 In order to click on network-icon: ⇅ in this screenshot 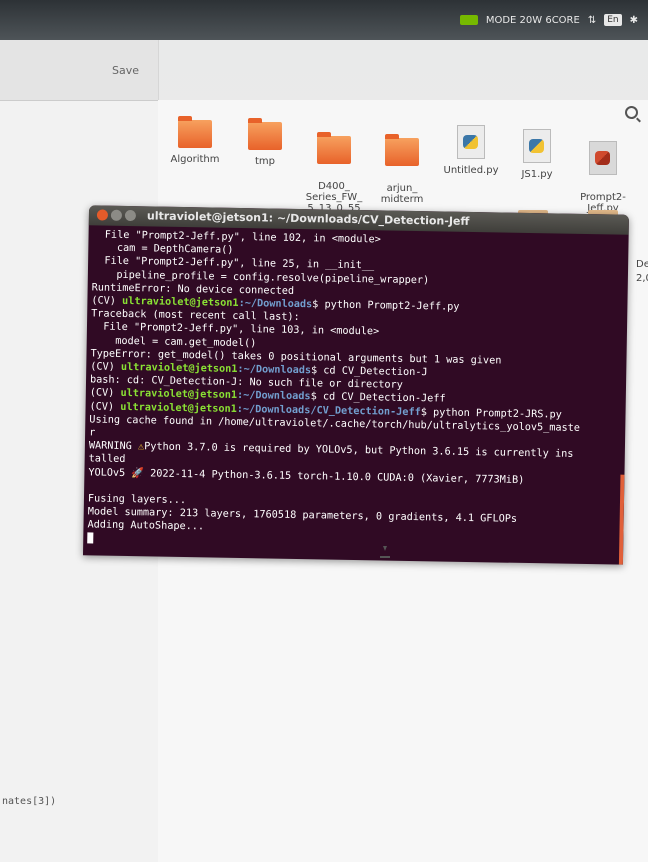, I will do `click(592, 20)`.